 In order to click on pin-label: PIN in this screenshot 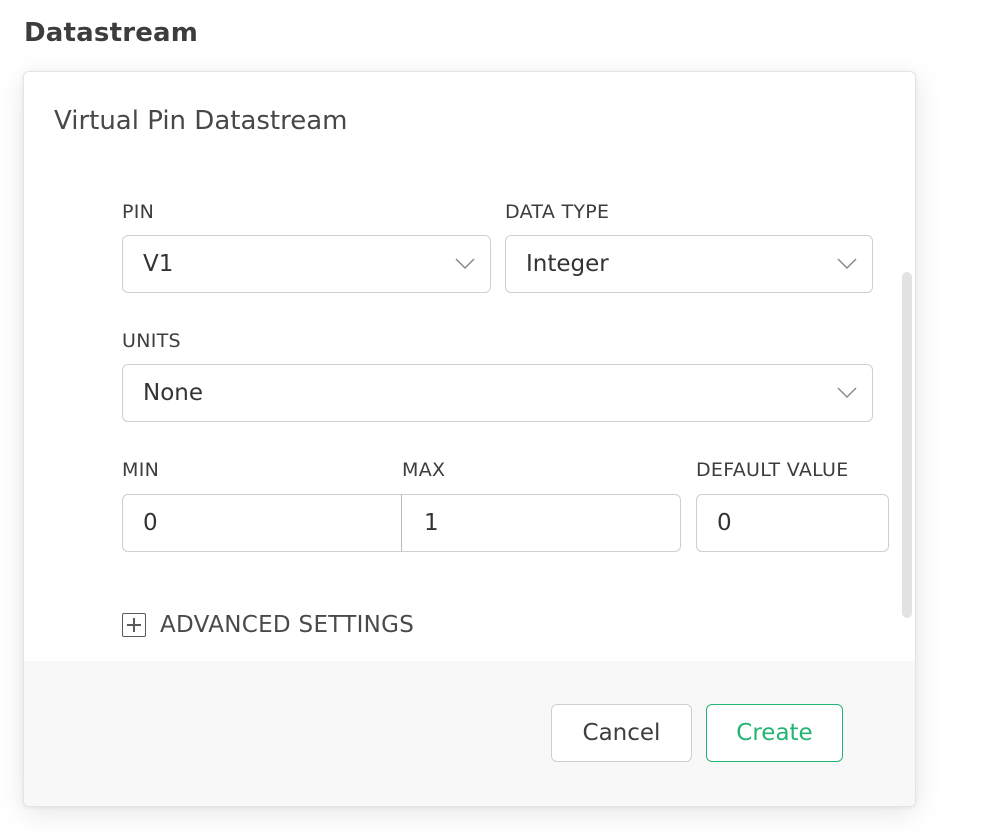, I will do `click(138, 212)`.